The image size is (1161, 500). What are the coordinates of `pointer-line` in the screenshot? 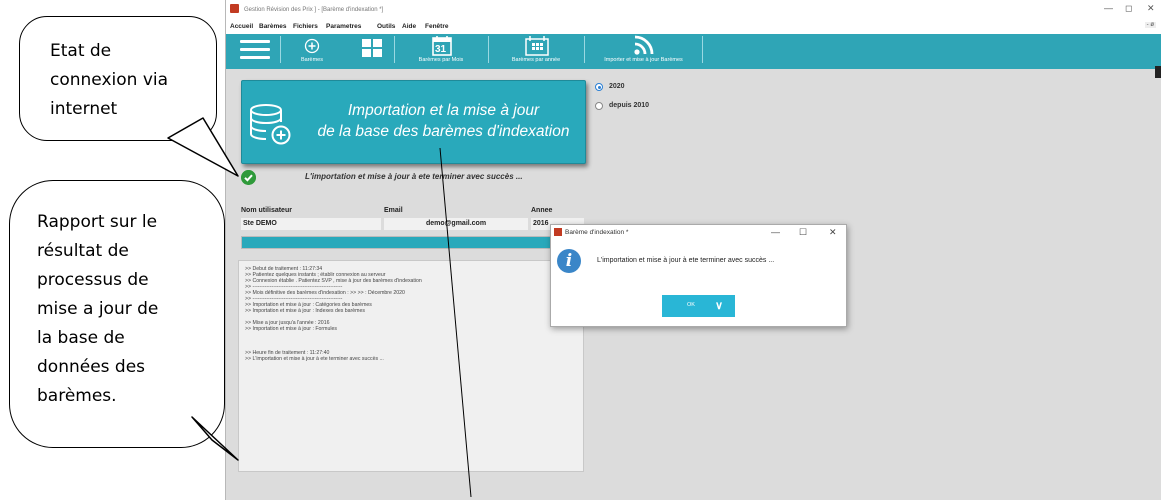 It's located at (455, 322).